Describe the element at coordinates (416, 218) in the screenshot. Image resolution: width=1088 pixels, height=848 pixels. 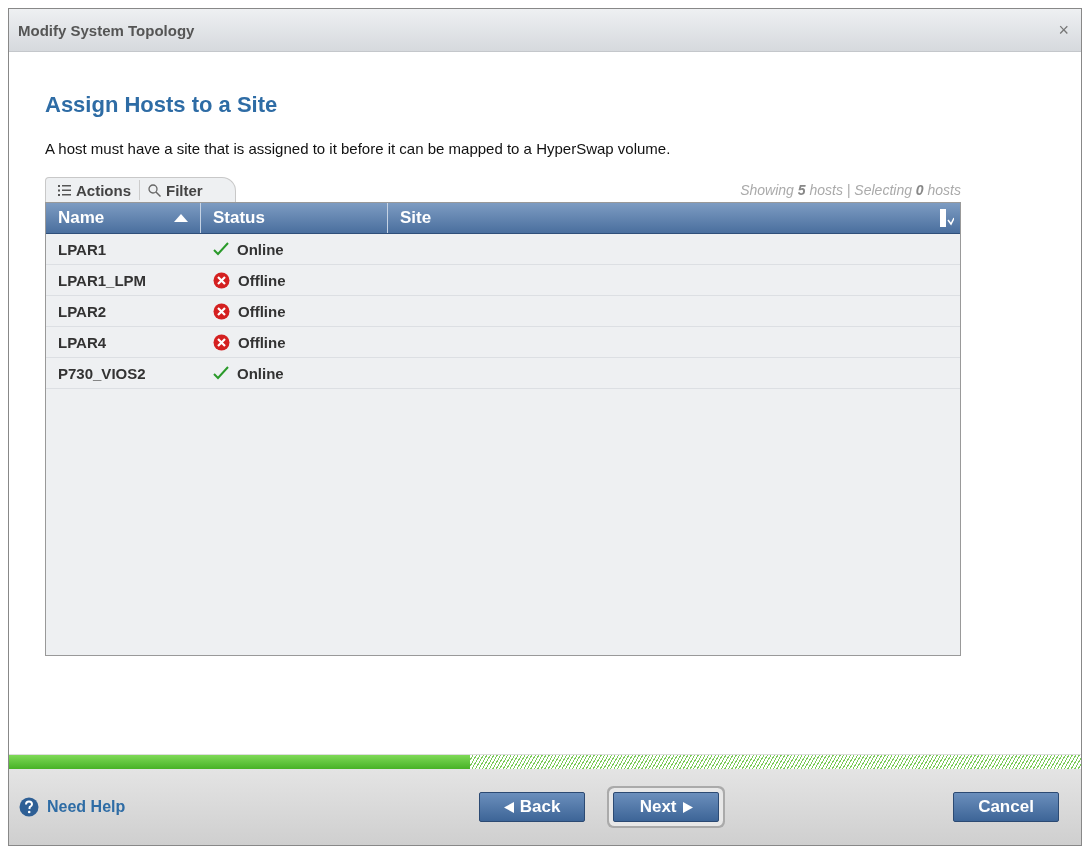
I see `column-label: Site` at that location.